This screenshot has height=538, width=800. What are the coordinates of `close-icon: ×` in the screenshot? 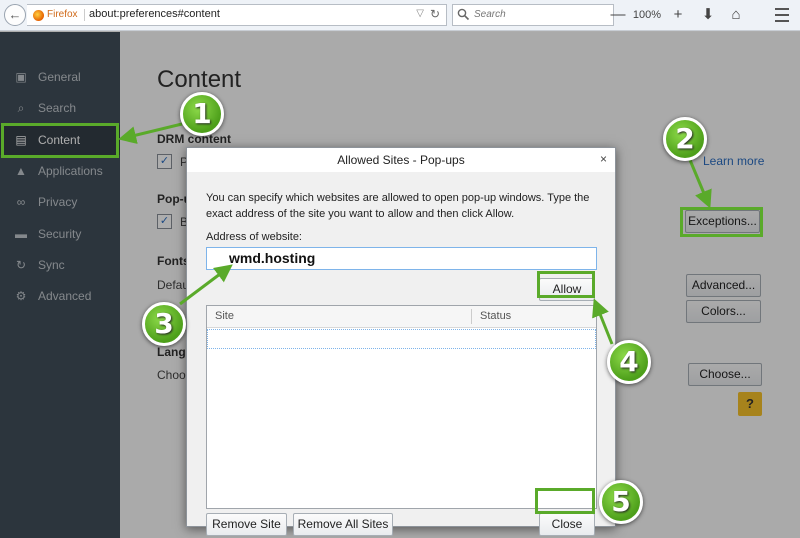 It's located at (603, 159).